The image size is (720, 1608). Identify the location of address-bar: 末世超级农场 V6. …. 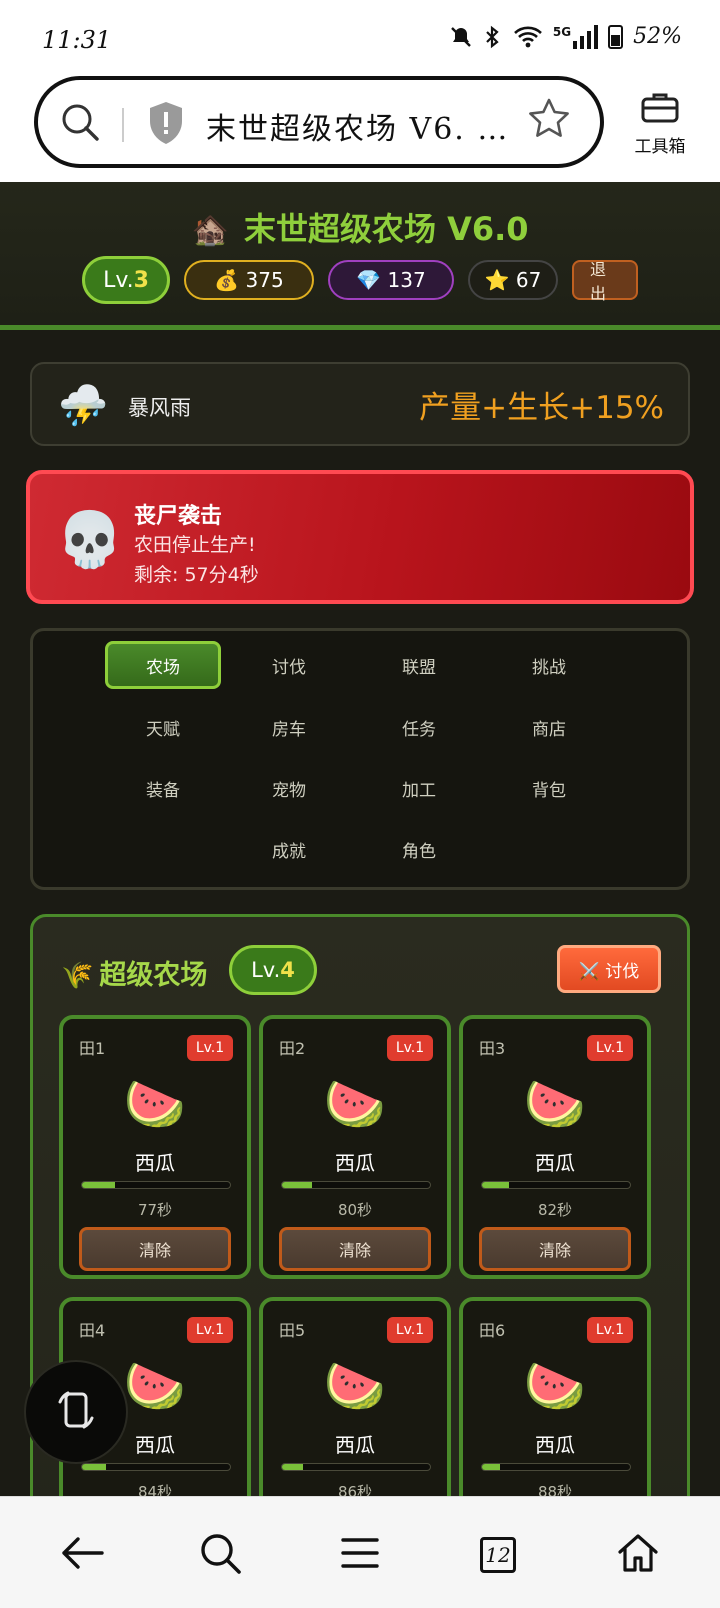
(319, 122).